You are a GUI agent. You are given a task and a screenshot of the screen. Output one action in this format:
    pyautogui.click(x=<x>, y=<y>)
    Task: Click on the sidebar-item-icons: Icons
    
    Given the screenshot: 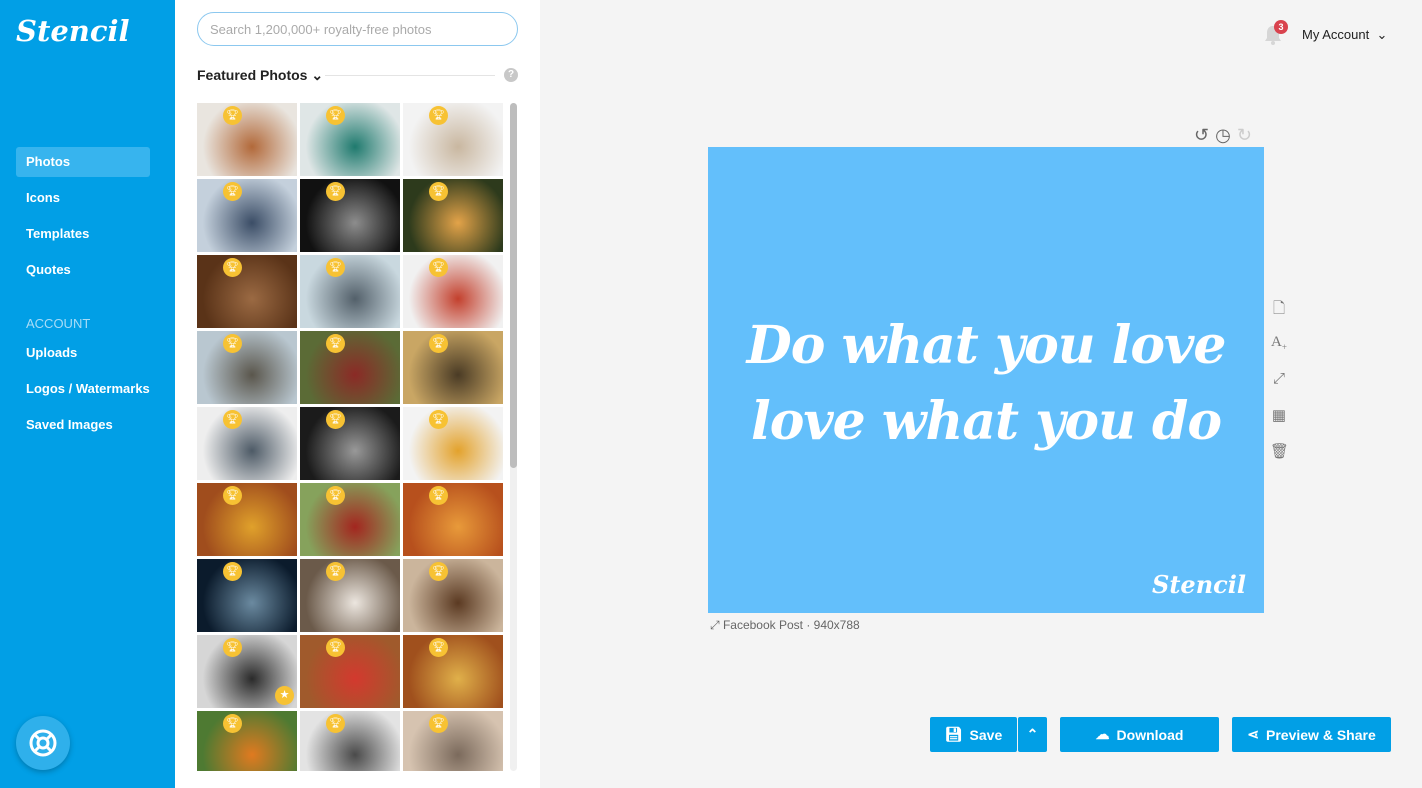 What is the action you would take?
    pyautogui.click(x=83, y=198)
    